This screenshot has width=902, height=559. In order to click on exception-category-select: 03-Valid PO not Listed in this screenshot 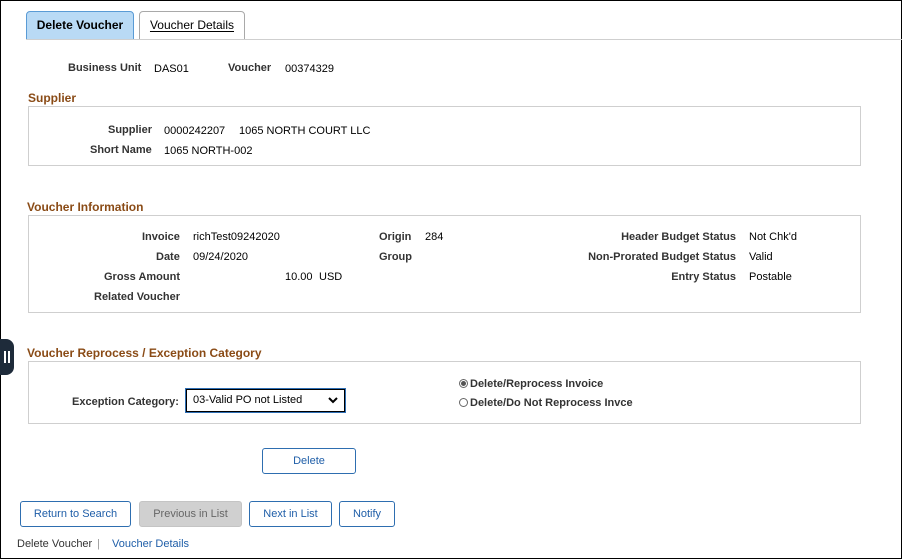, I will do `click(265, 400)`.